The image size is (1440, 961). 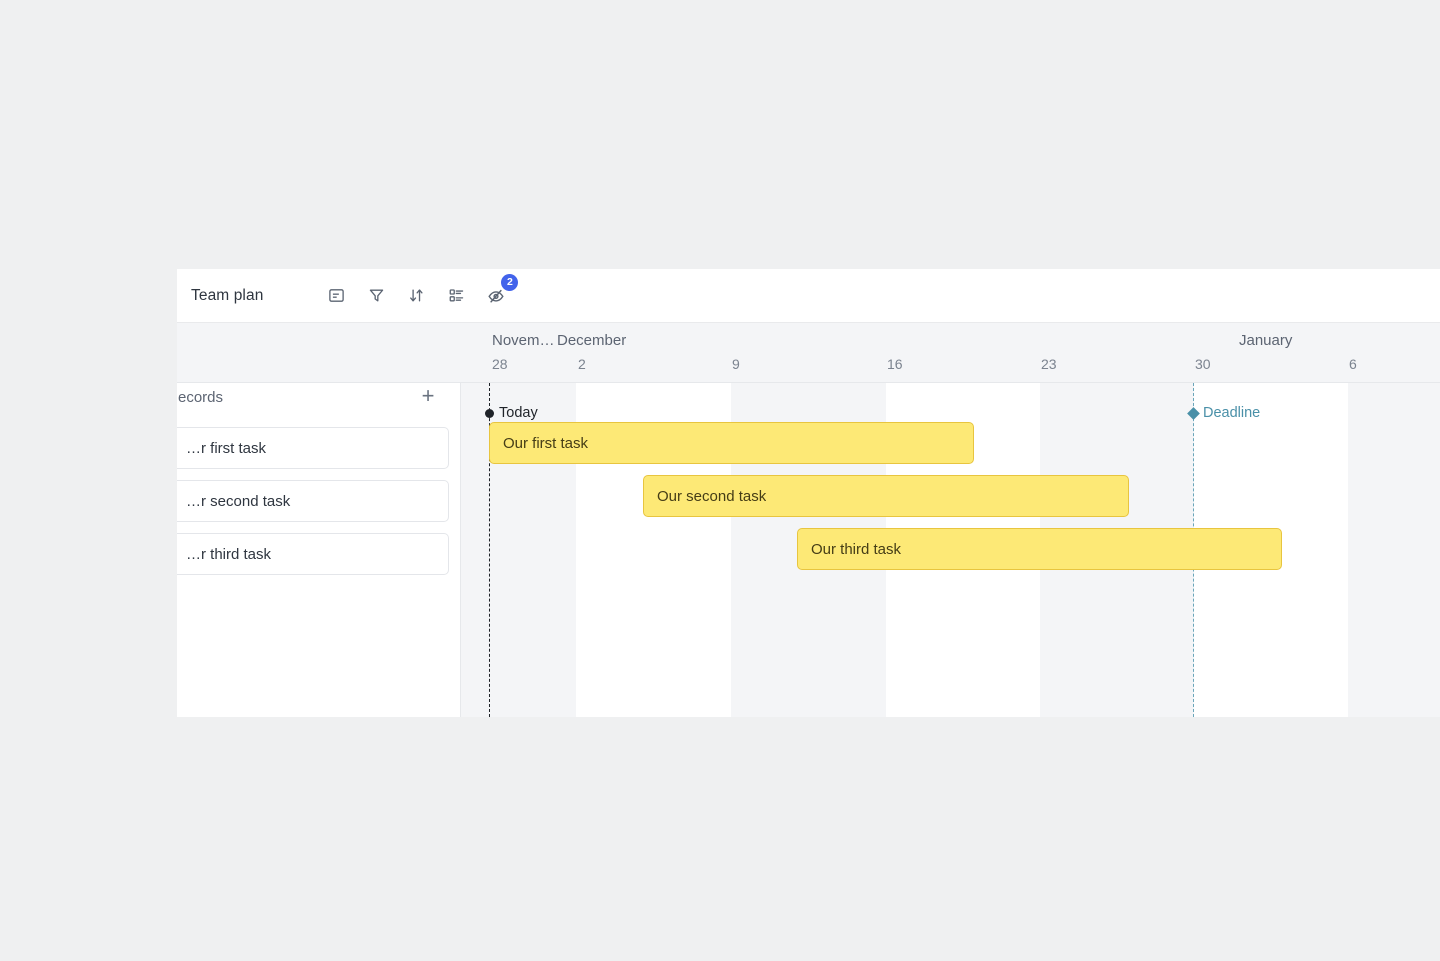 I want to click on task-bar-label: Our third task, so click(x=856, y=549).